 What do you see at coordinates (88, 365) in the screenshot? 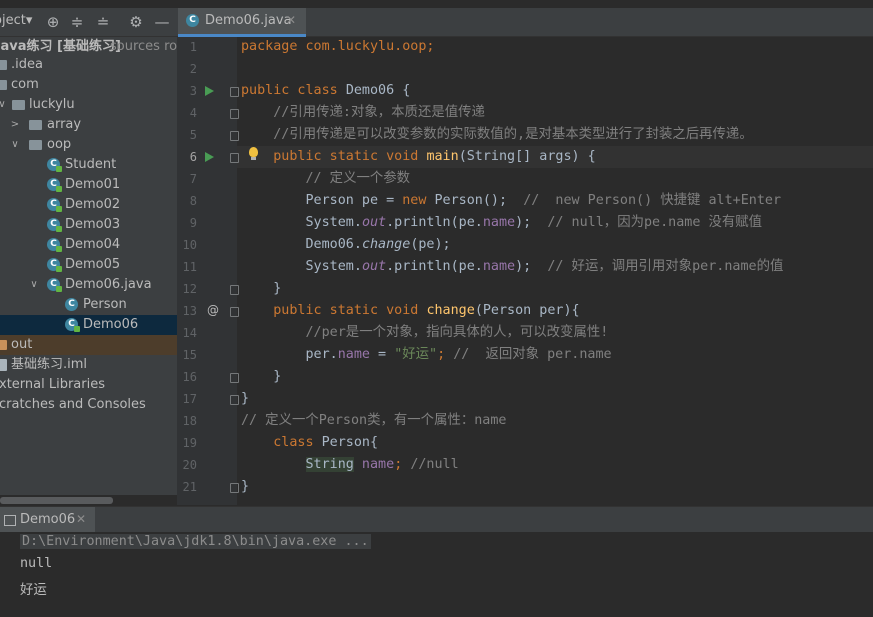
I see `tree-item-iml: 基础练习.iml` at bounding box center [88, 365].